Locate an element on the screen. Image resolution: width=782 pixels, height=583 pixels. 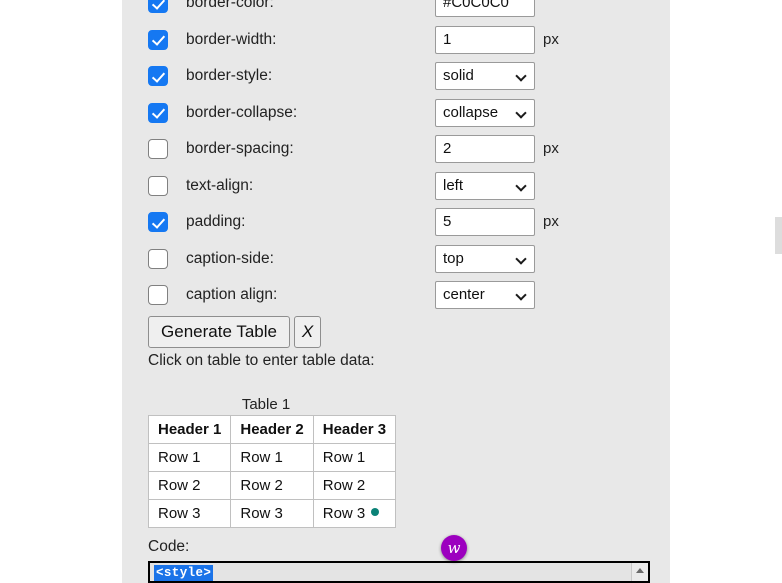
label-padding: padding: is located at coordinates (216, 221).